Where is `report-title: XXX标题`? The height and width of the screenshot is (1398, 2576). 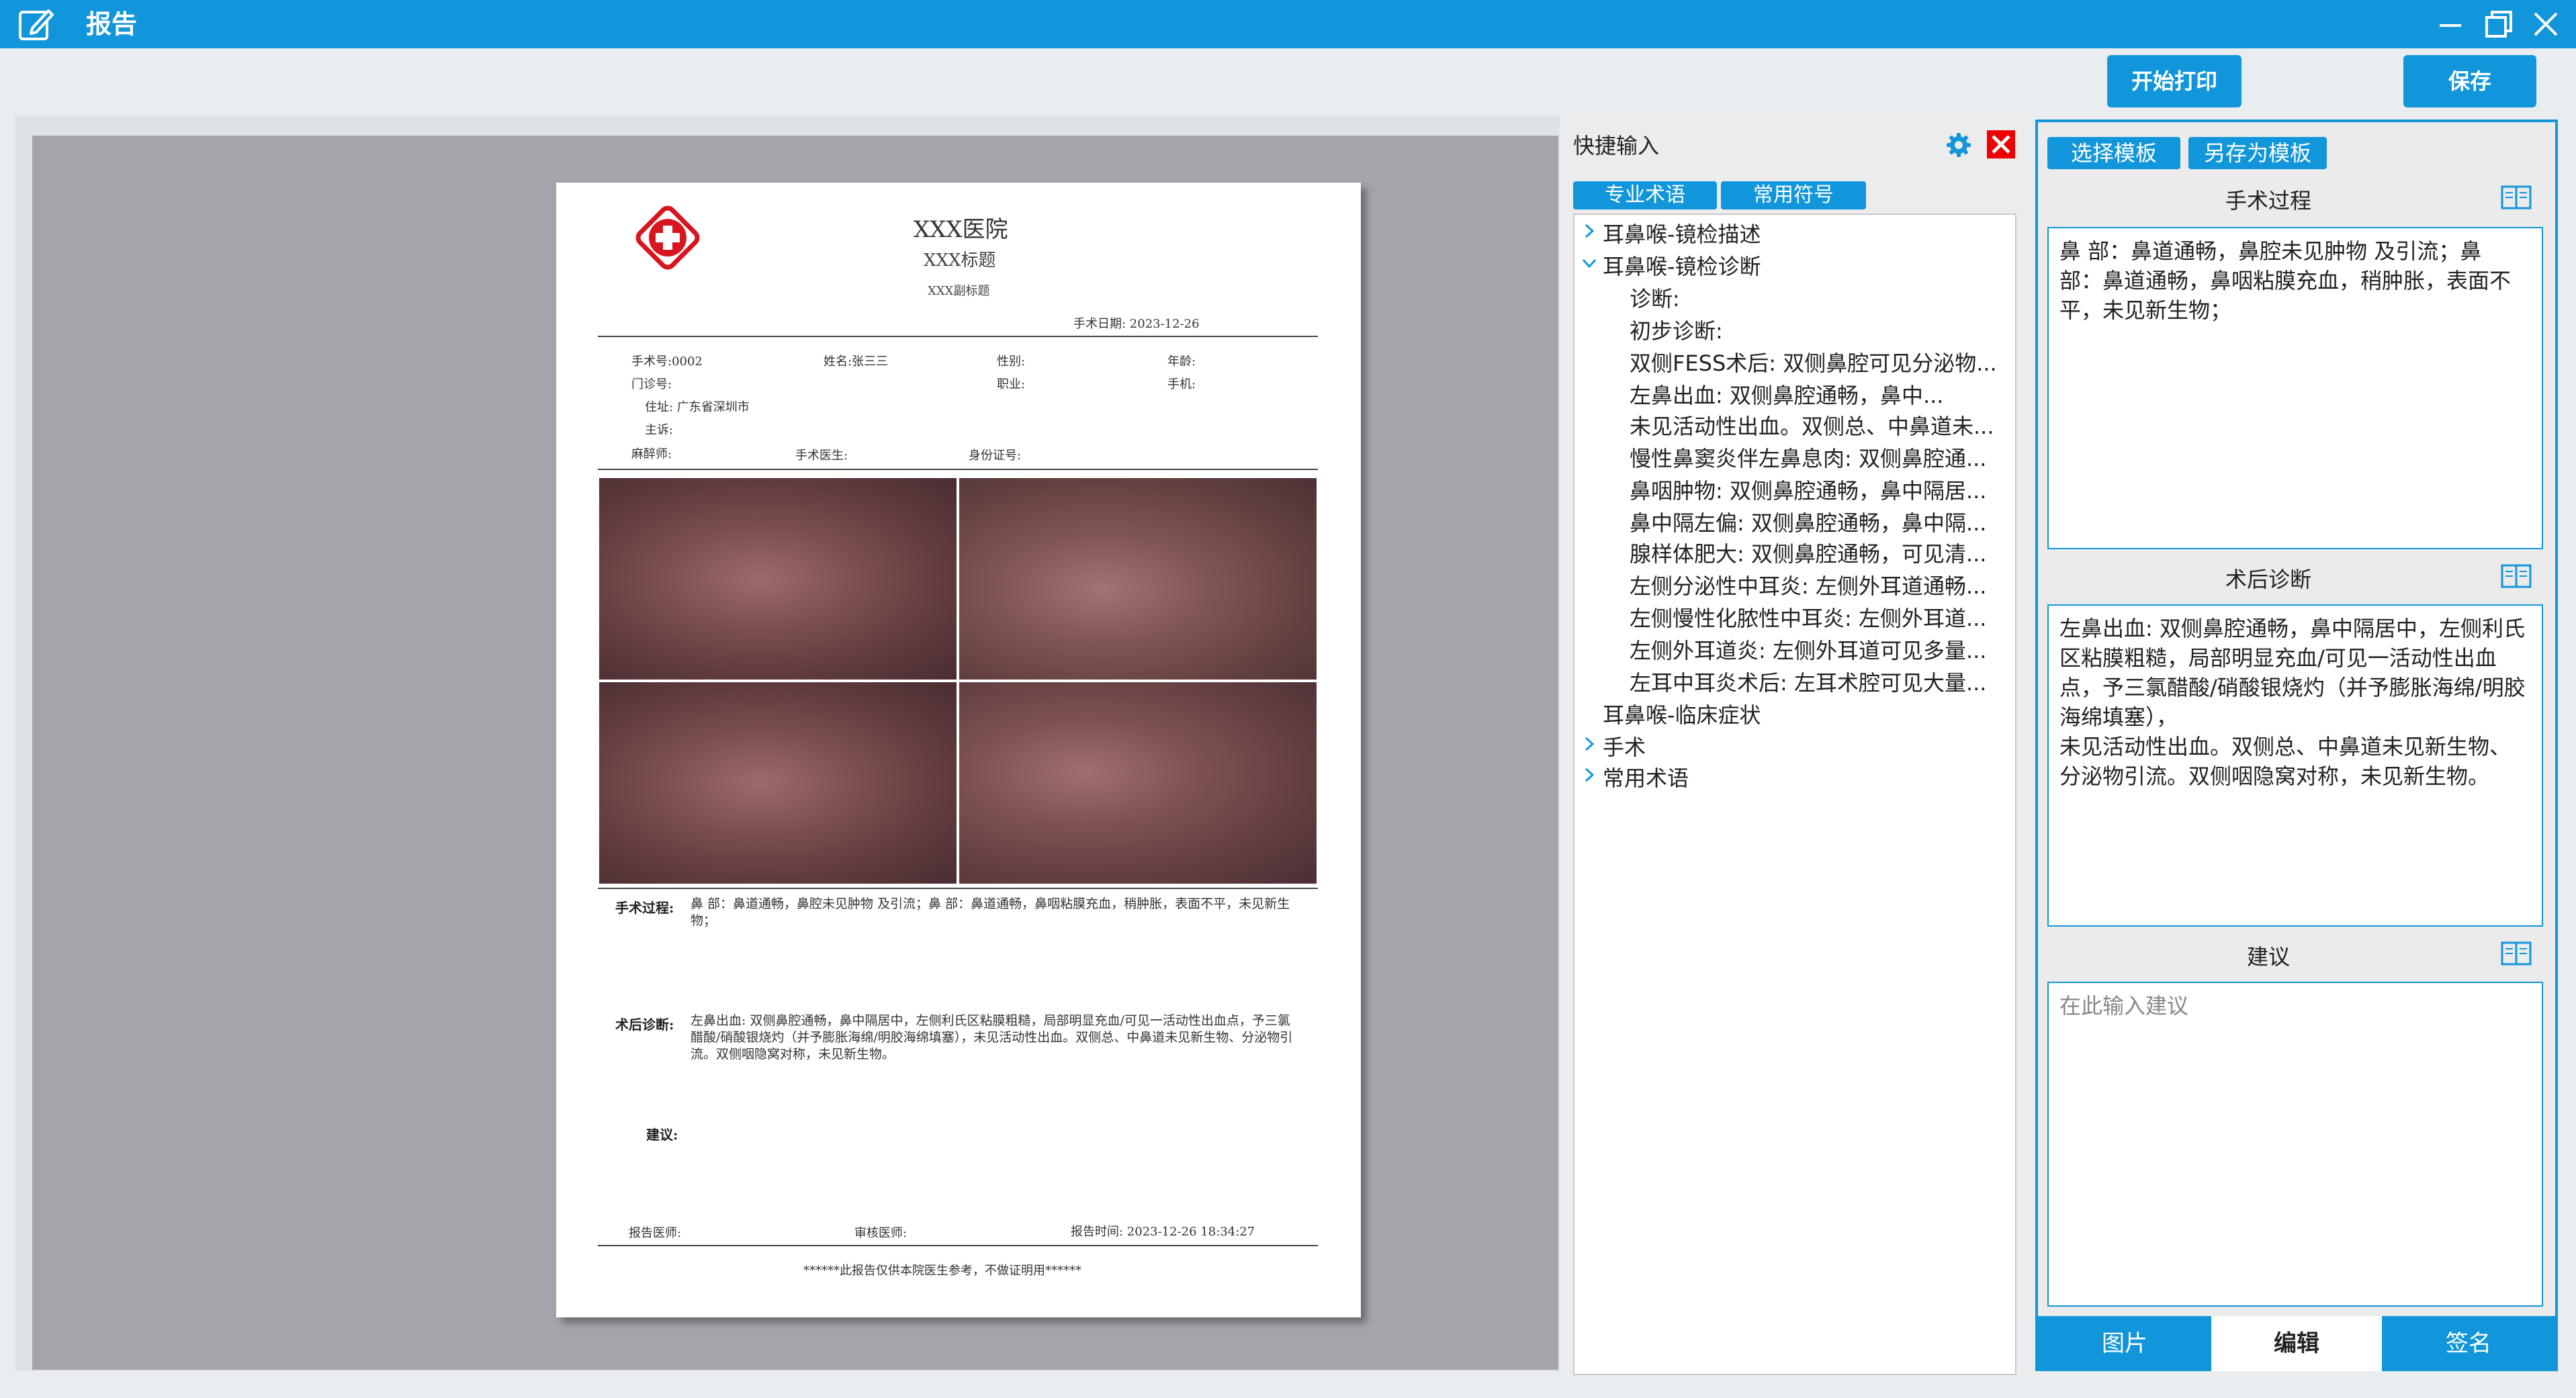
report-title: XXX标题 is located at coordinates (960, 260).